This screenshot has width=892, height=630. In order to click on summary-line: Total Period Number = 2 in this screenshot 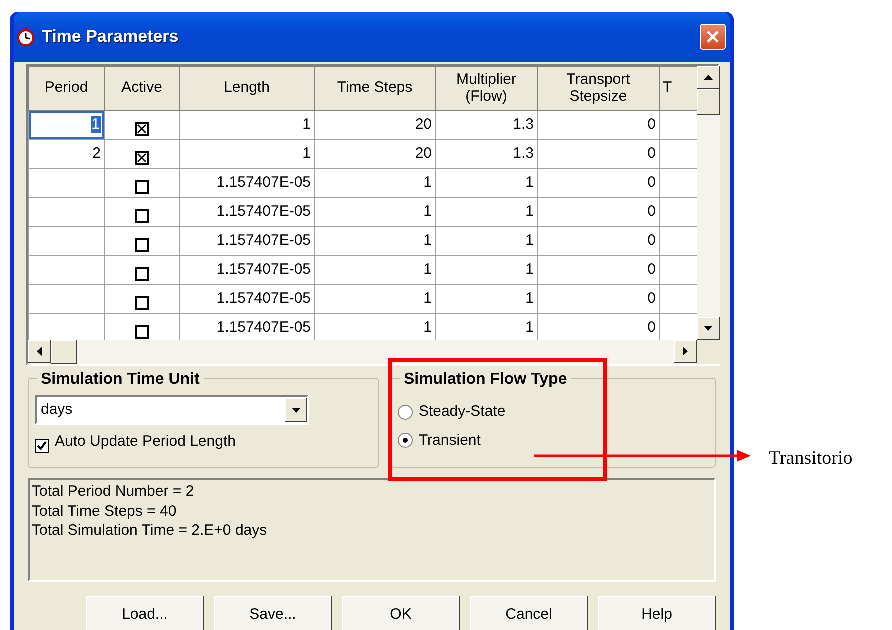, I will do `click(114, 492)`.